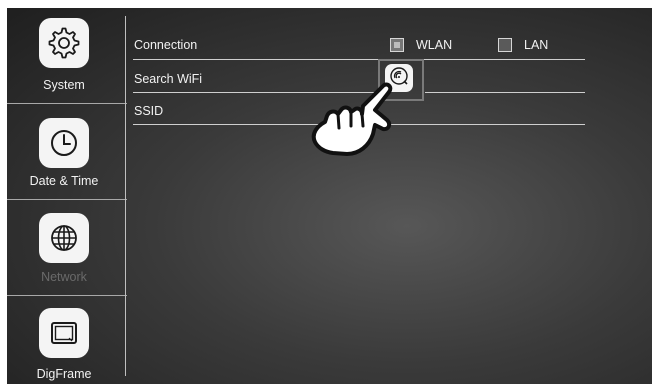 Image resolution: width=659 pixels, height=388 pixels. I want to click on sidebar-separator, so click(125, 196).